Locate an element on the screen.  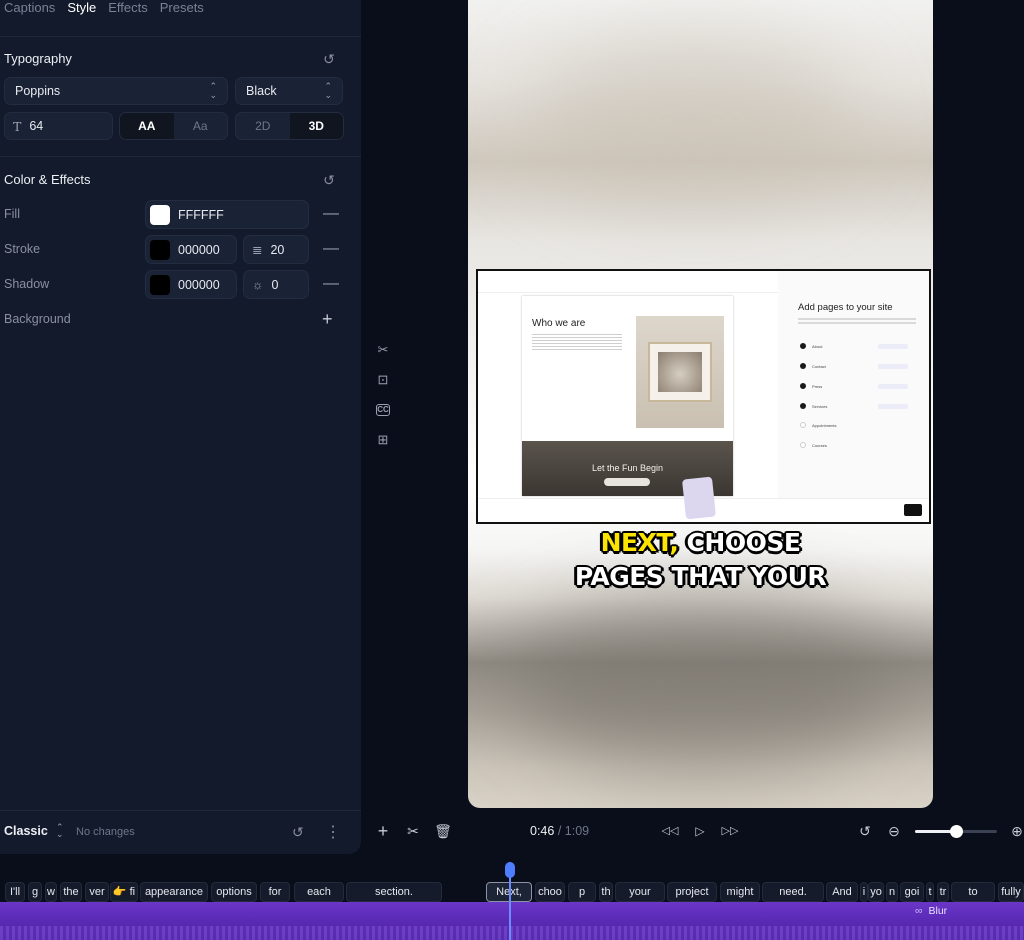
caption-word: the is located at coordinates (71, 892).